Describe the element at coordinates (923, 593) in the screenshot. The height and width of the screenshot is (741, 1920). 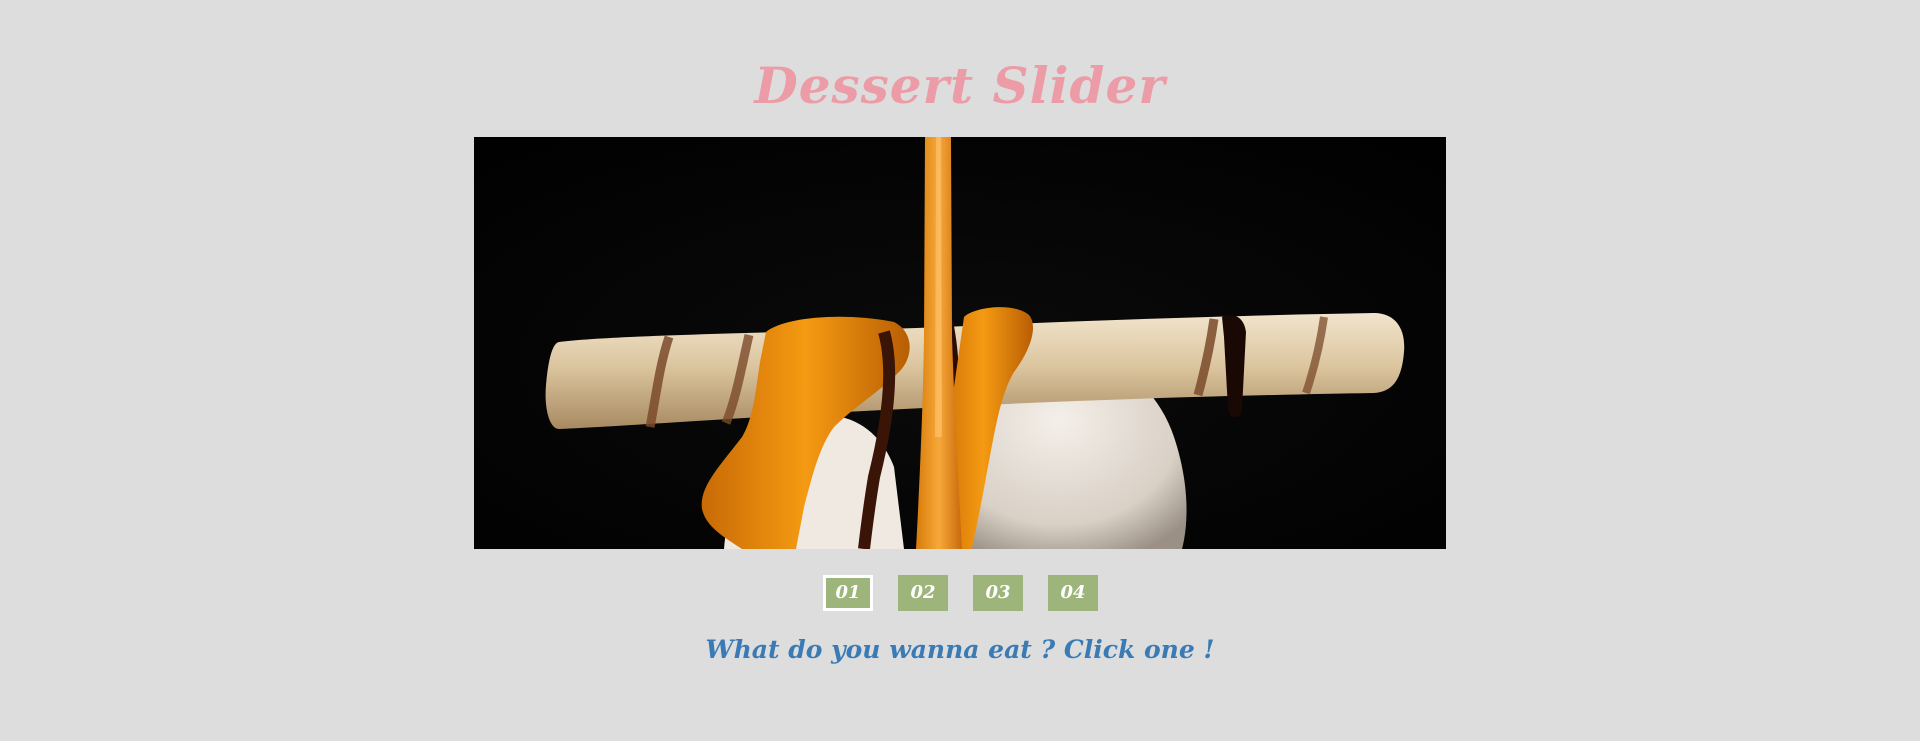
I see `pager-button-02: 02` at that location.